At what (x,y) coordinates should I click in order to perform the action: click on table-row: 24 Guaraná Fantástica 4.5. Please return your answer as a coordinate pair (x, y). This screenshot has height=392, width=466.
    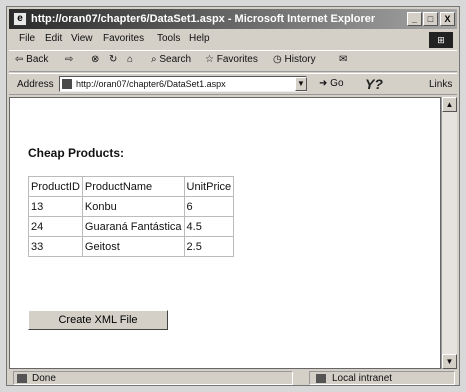
    Looking at the image, I should click on (131, 226).